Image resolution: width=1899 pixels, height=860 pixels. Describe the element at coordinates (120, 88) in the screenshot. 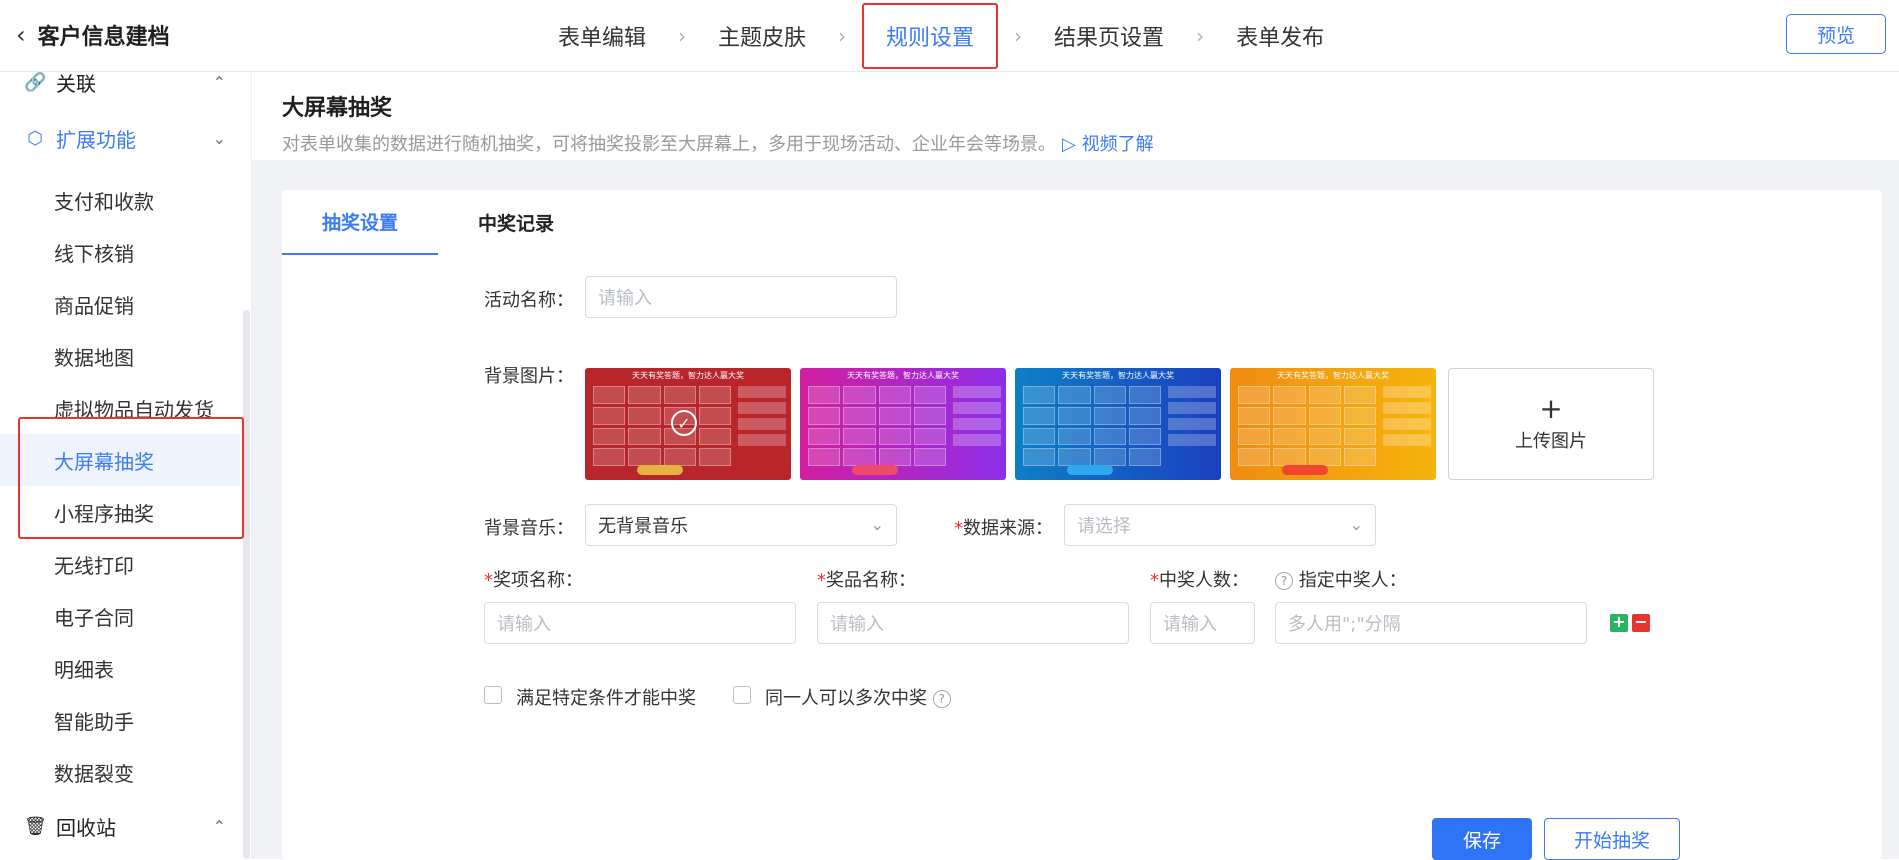

I see `sidebar-group-link: 🔗 关联 ⌃` at that location.